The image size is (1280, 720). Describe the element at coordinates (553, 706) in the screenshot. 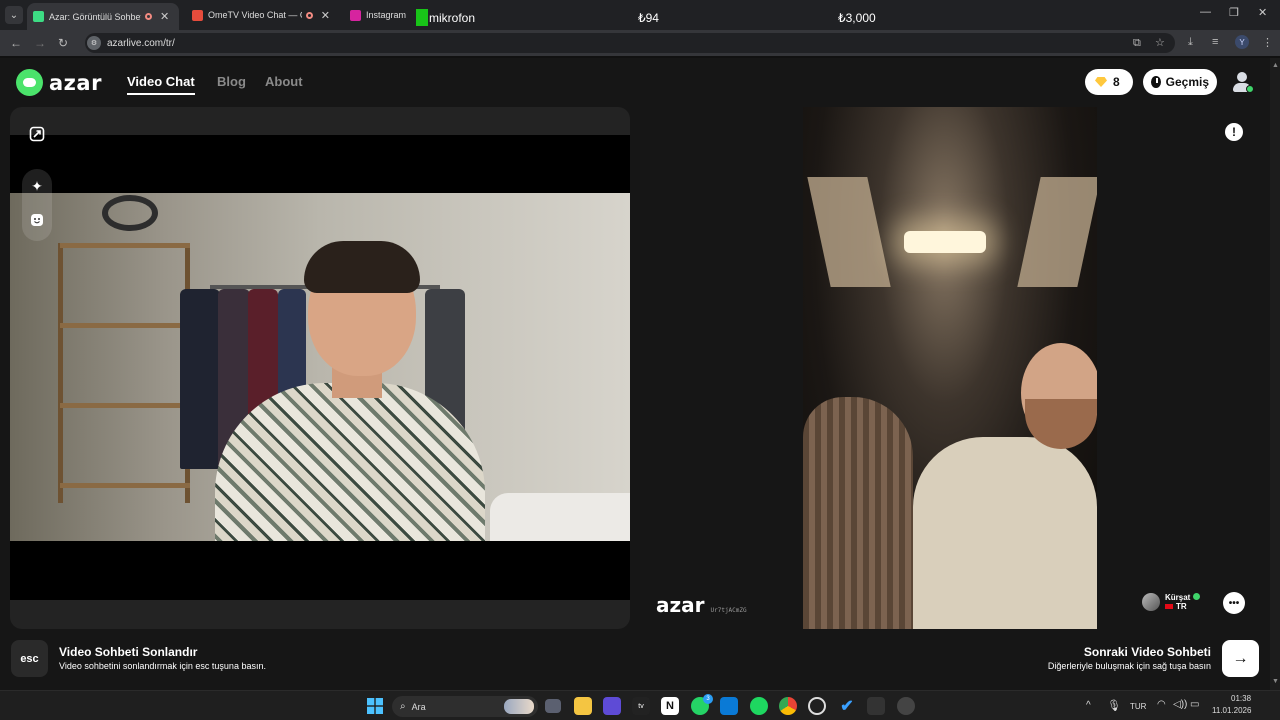

I see `task-view-icon` at that location.